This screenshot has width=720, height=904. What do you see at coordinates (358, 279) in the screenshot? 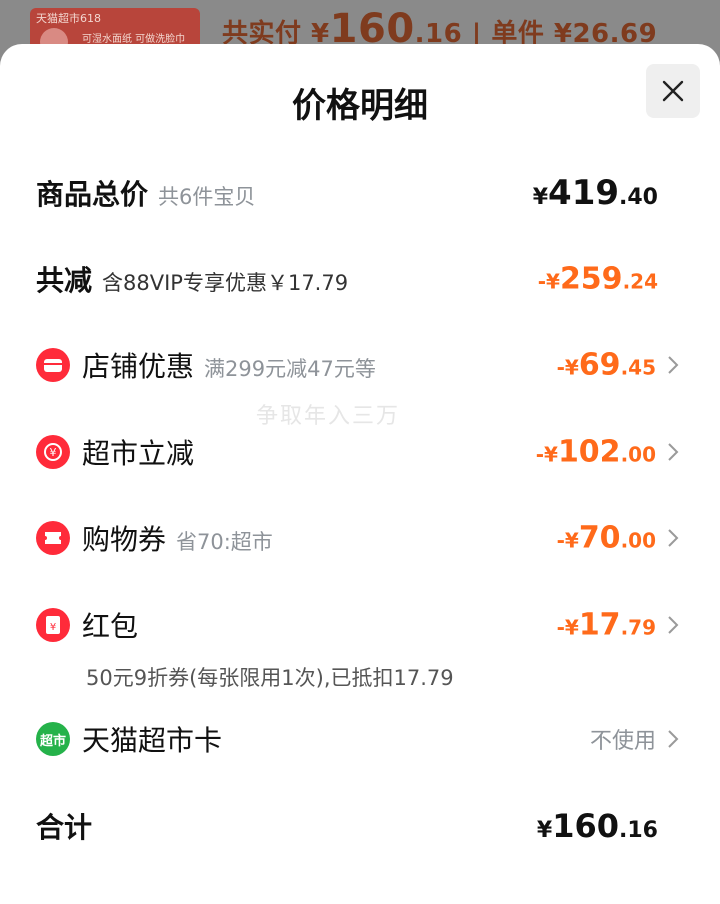
I see `total-reduce-row: 共减 含88VIP专享优惠￥17.79 -¥259.24` at bounding box center [358, 279].